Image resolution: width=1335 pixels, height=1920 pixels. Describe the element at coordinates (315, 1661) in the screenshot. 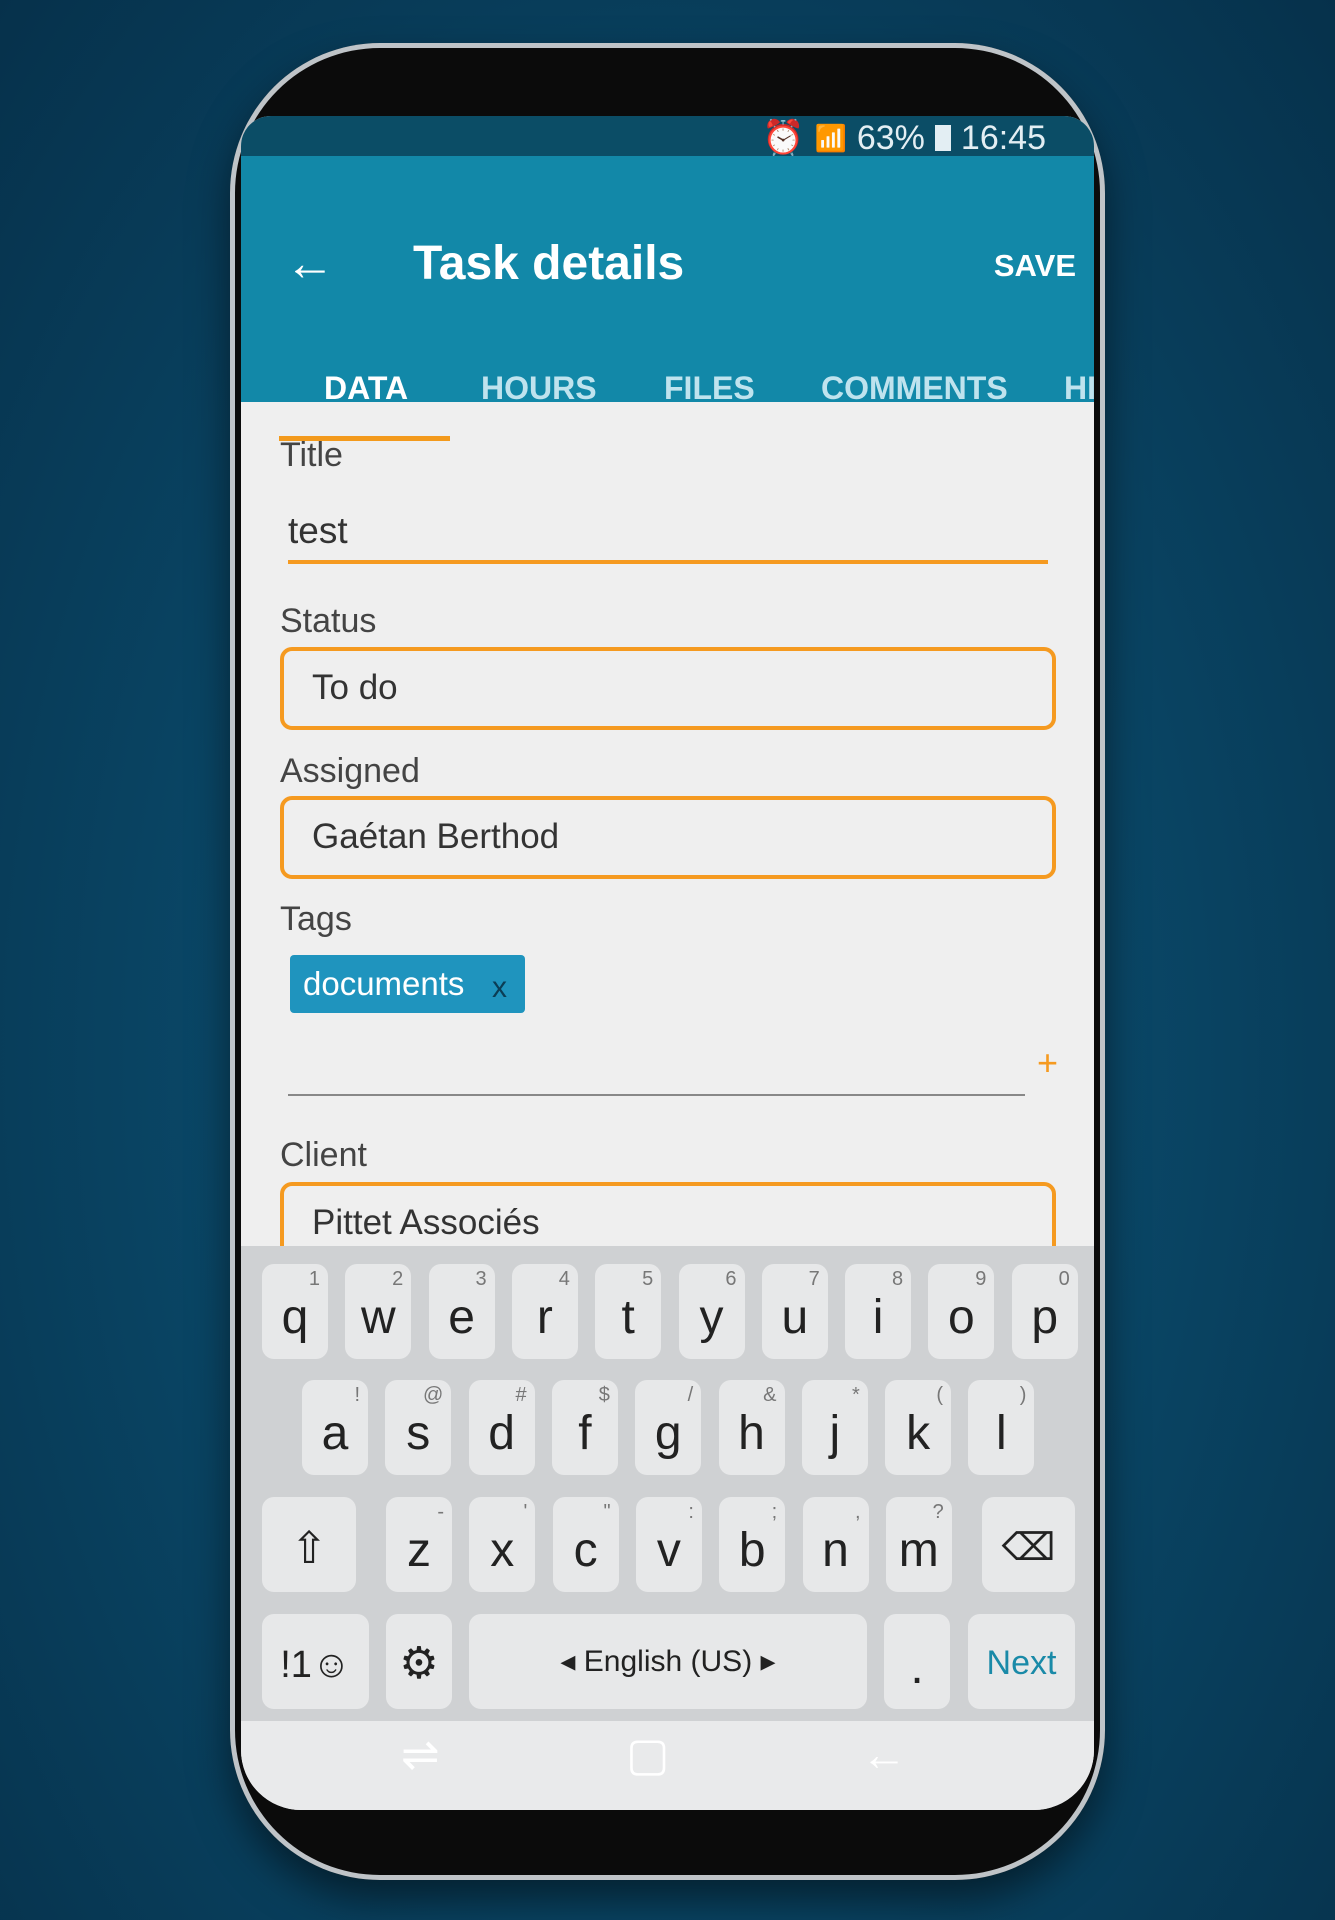

I see `symbols-key: !1☺` at that location.